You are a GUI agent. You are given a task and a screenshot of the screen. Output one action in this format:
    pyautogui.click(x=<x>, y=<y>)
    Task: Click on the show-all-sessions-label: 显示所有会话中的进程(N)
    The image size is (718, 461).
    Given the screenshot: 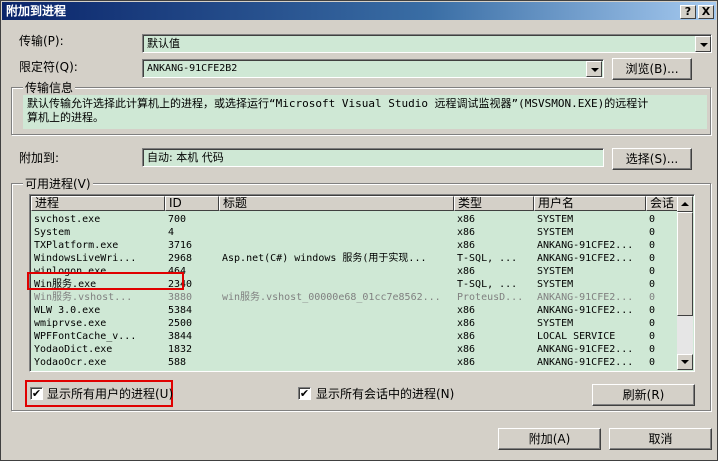 What is the action you would take?
    pyautogui.click(x=385, y=394)
    